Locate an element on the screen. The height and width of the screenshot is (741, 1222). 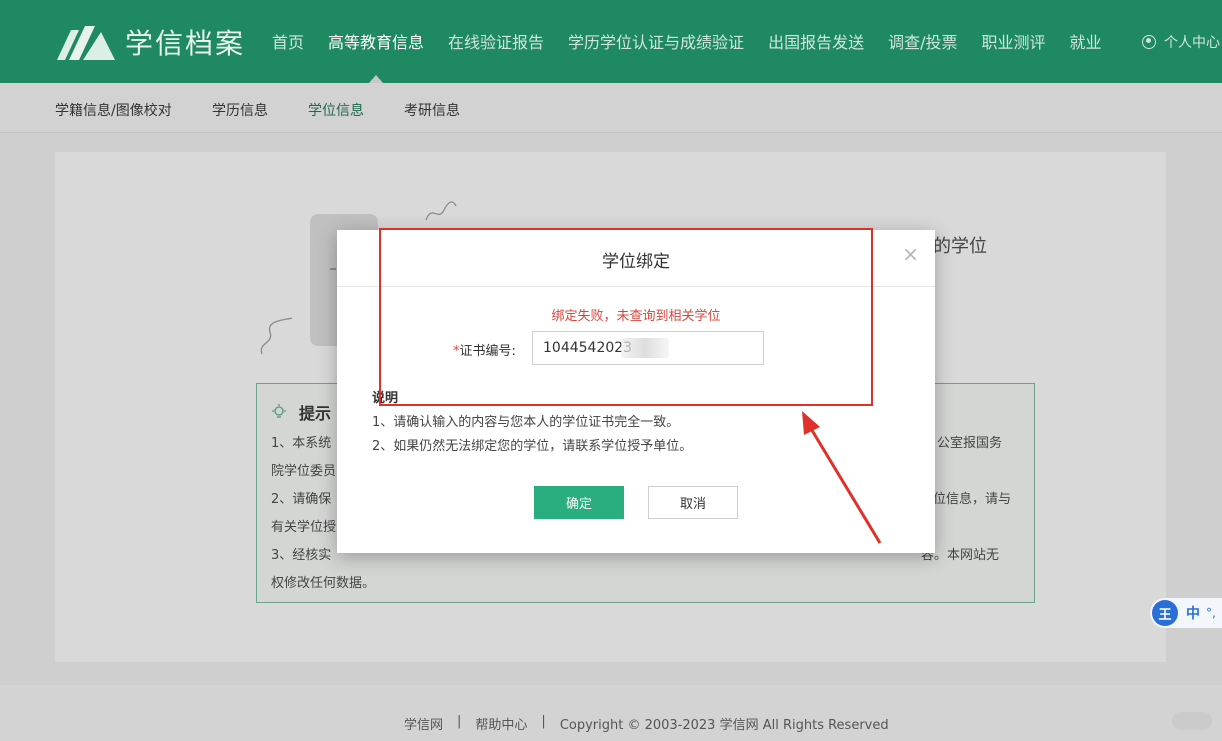
tip-title: 提示 is located at coordinates (315, 413).